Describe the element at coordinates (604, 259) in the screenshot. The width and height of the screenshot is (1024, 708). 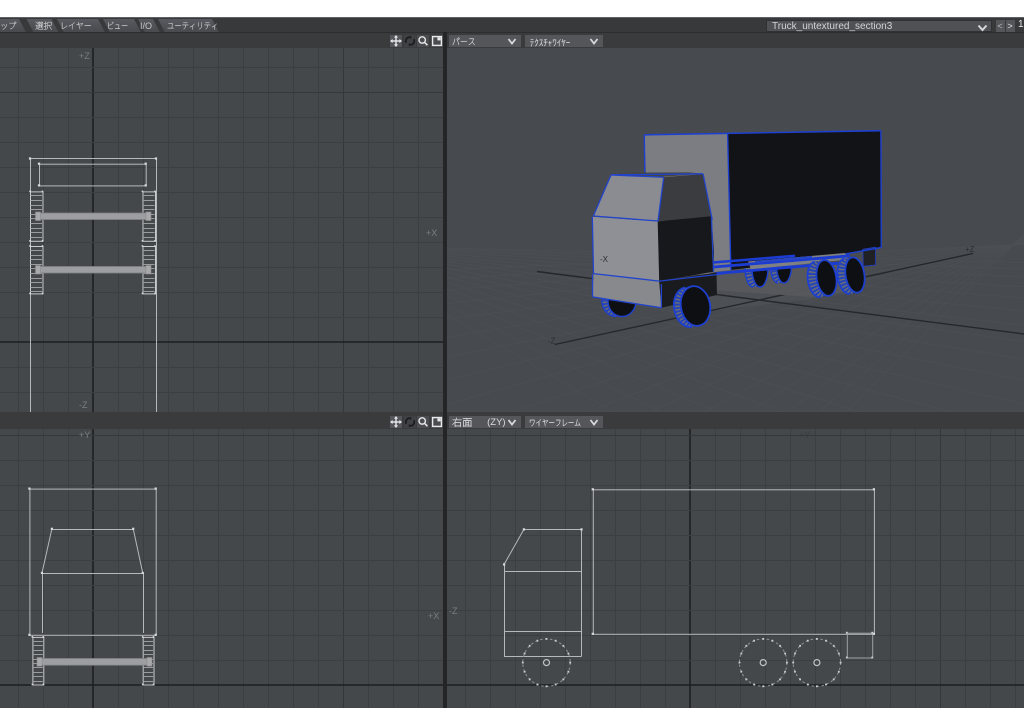
I see `svg-text: -X` at that location.